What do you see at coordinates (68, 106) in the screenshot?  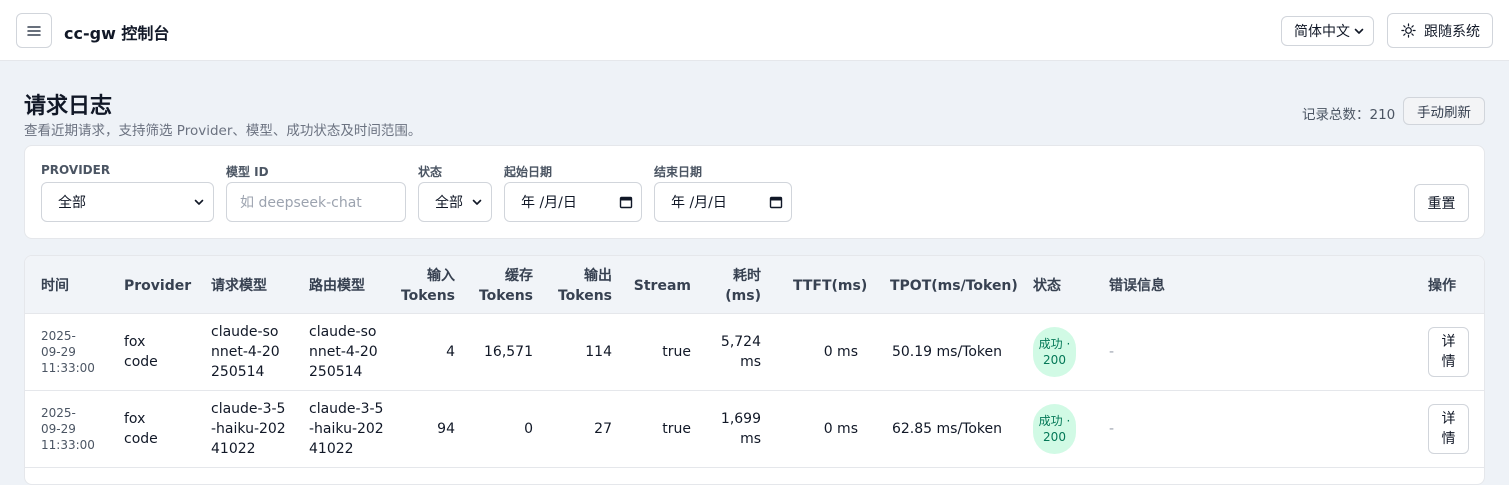 I see `page-title: 请求日志` at bounding box center [68, 106].